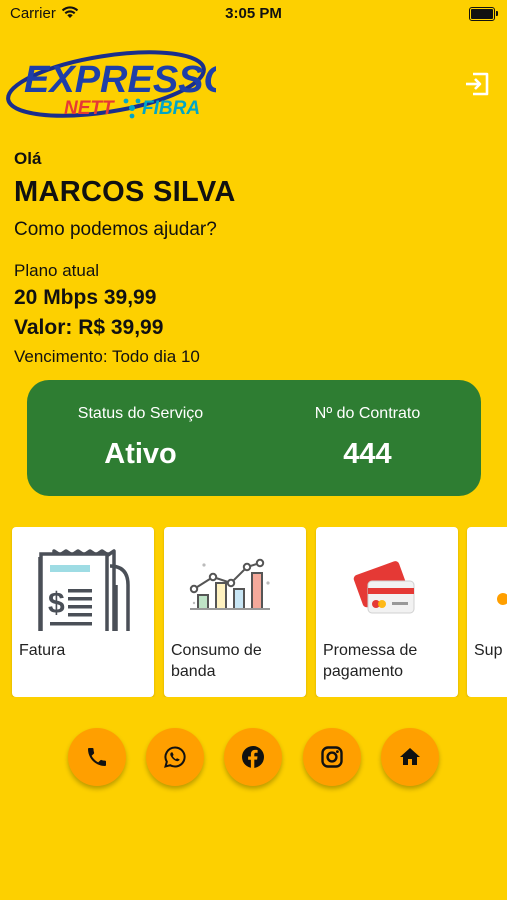 This screenshot has height=900, width=507. I want to click on status-bar: Carrier 3:05 PM, so click(253, 15).